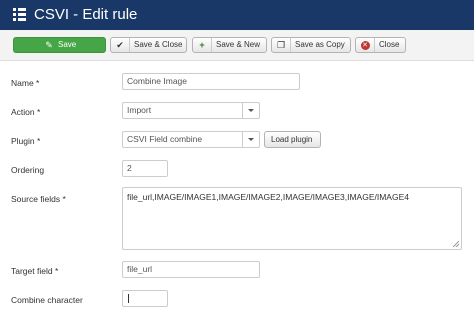 This screenshot has width=474, height=312. I want to click on action-select: Import, so click(191, 110).